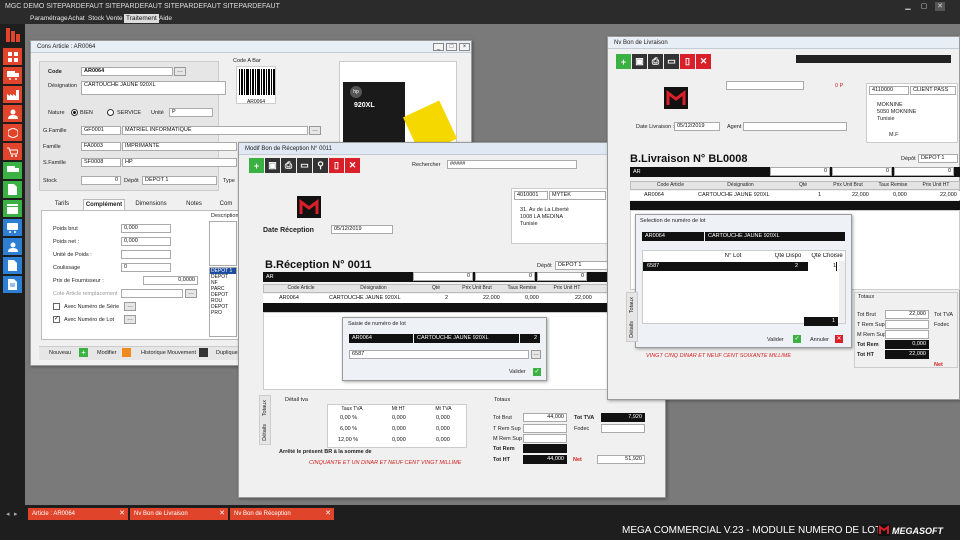 The width and height of the screenshot is (960, 540). What do you see at coordinates (194, 204) in the screenshot?
I see `tab-notes: Notes` at bounding box center [194, 204].